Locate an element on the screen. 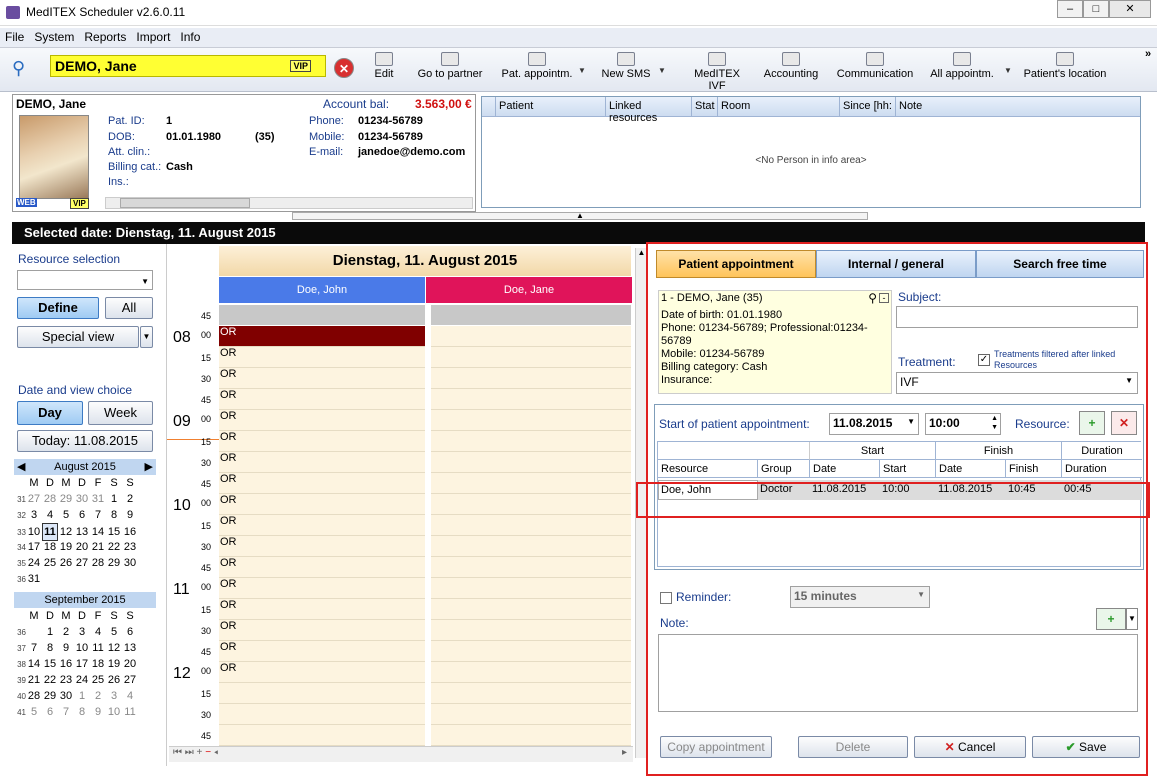 This screenshot has width=1157, height=778. new-sms-dropdown-icon: ▼ is located at coordinates (662, 70).